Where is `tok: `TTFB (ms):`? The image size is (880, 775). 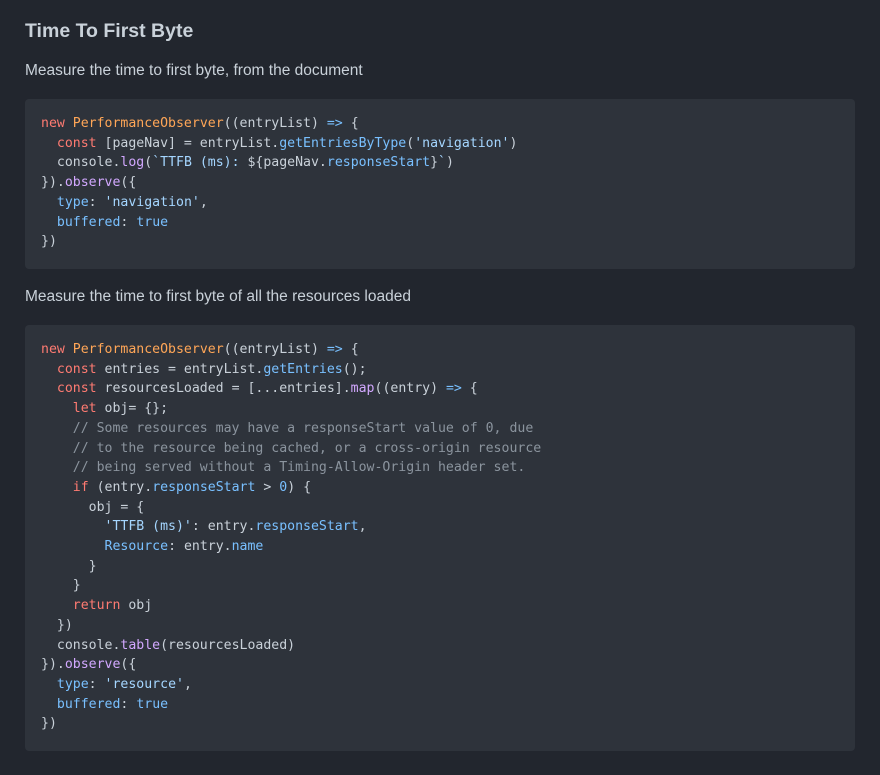 tok: `TTFB (ms): is located at coordinates (200, 163).